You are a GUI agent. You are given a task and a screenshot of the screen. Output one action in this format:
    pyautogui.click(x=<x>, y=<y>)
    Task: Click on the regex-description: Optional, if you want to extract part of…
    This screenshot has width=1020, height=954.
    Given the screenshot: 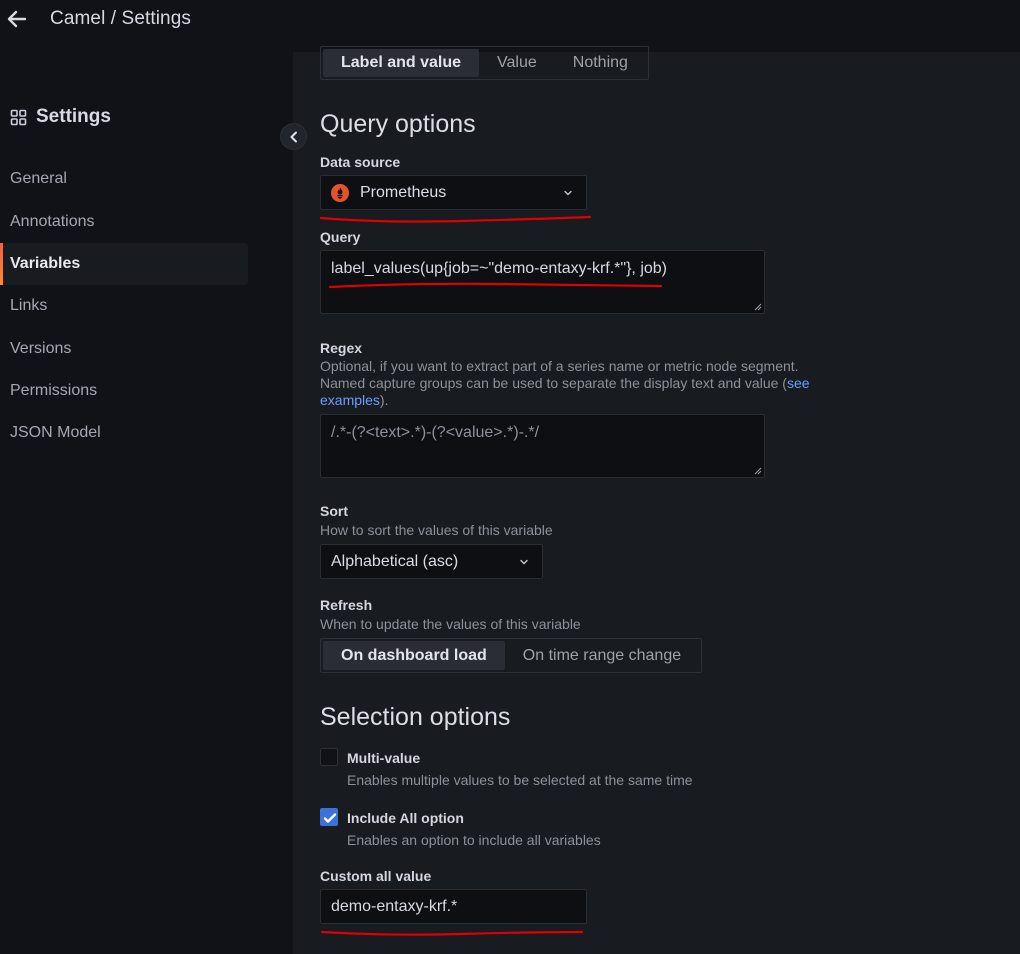 What is the action you would take?
    pyautogui.click(x=565, y=383)
    